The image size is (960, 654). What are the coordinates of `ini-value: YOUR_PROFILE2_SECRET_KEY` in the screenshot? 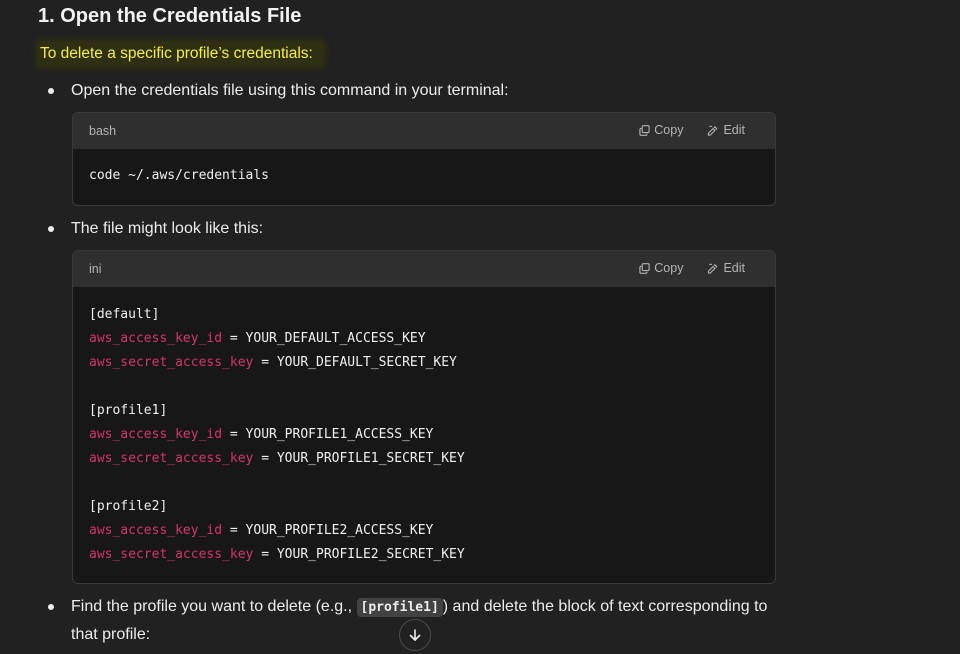 It's located at (370, 554).